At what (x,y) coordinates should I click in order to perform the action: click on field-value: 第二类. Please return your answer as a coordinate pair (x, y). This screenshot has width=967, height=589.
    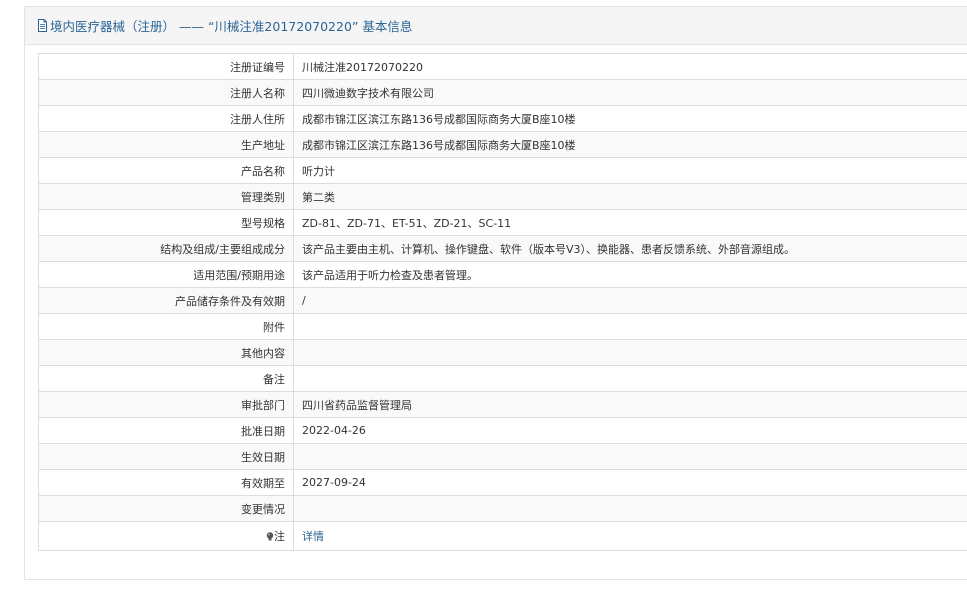
    Looking at the image, I should click on (630, 196).